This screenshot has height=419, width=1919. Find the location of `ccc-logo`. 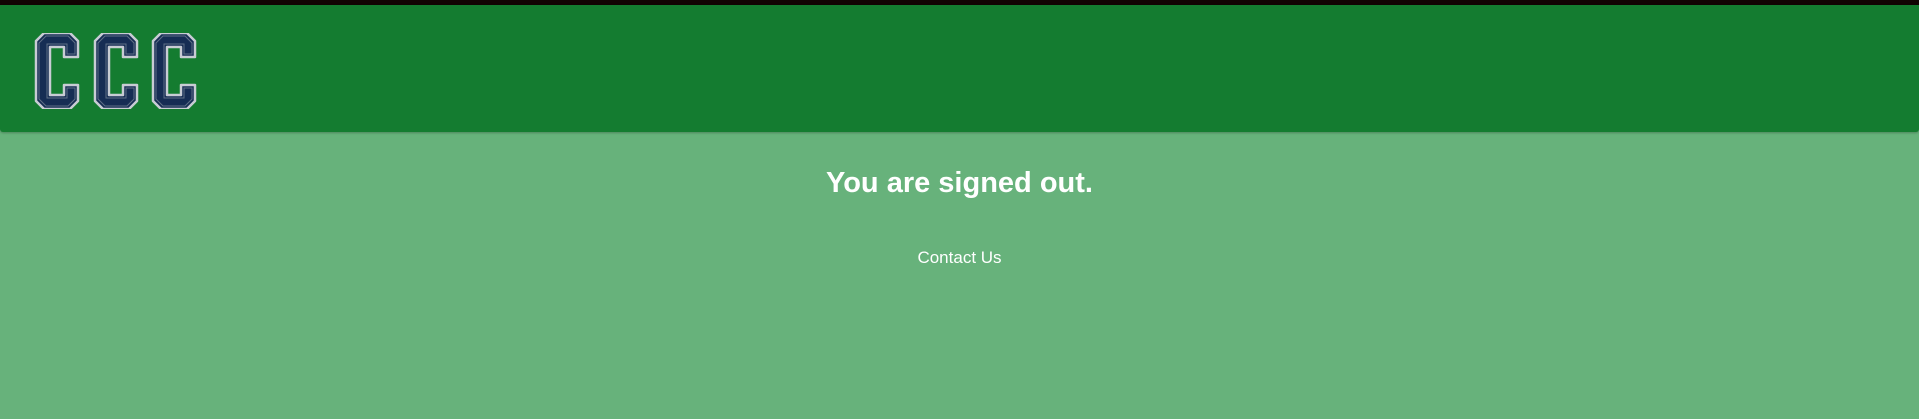

ccc-logo is located at coordinates (115, 71).